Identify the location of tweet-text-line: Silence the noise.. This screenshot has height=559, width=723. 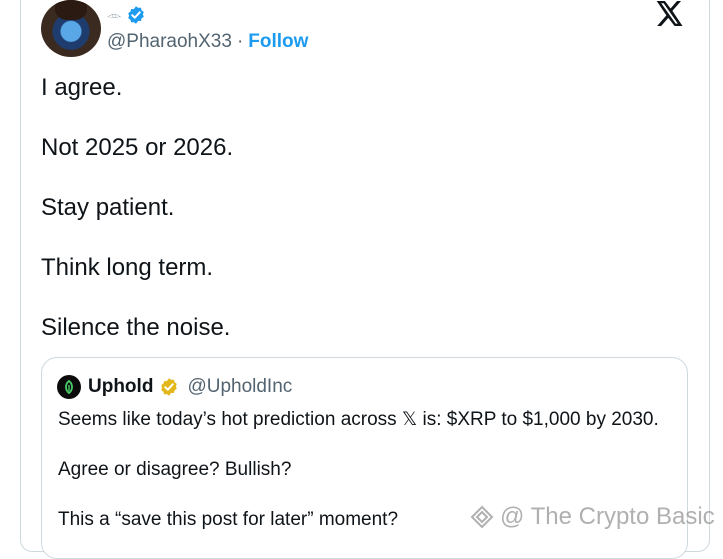
(136, 327).